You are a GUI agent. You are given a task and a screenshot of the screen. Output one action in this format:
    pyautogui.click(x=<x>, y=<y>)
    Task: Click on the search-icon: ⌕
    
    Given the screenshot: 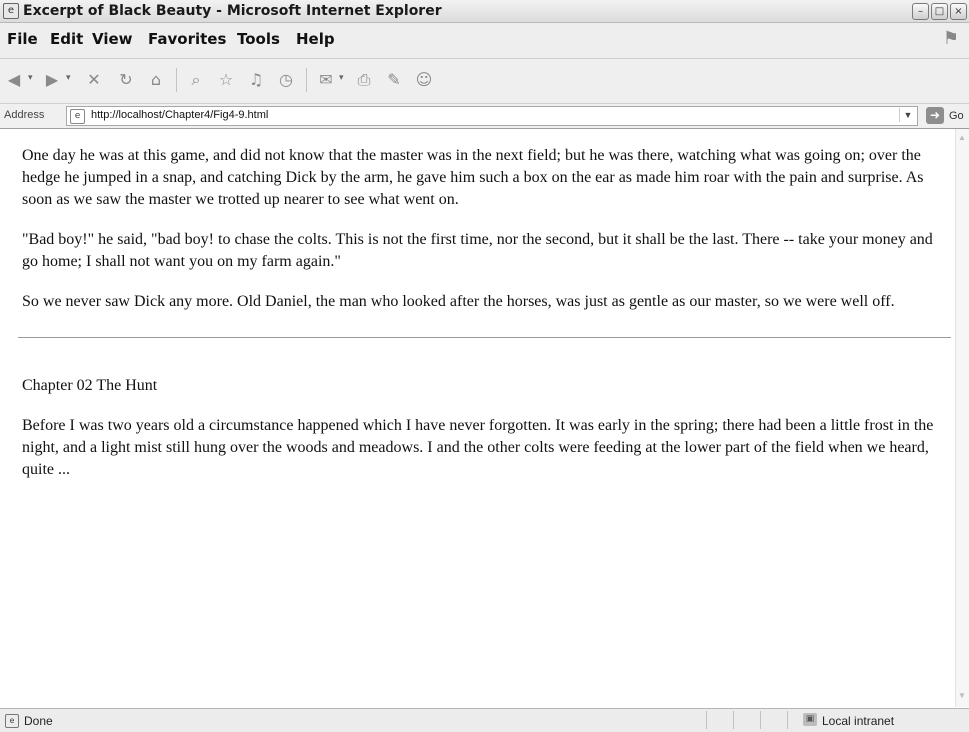 What is the action you would take?
    pyautogui.click(x=196, y=80)
    